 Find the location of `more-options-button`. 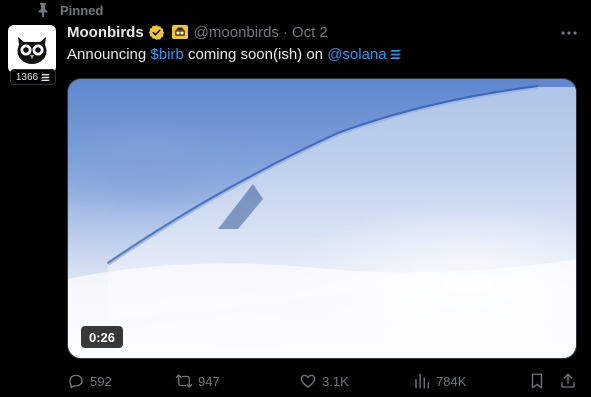

more-options-button is located at coordinates (569, 33).